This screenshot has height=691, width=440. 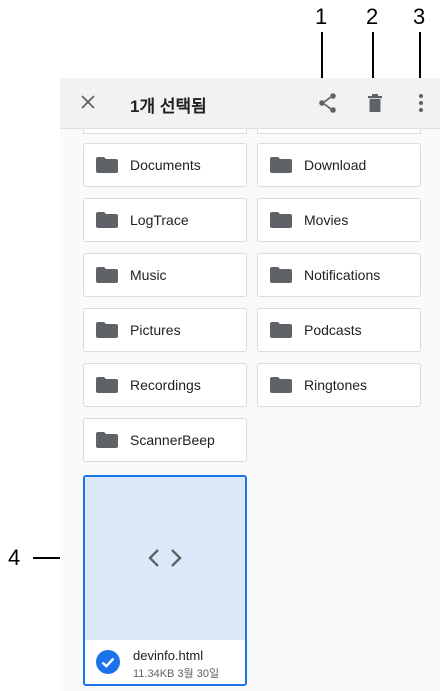 What do you see at coordinates (155, 330) in the screenshot?
I see `folder-label: Pictures` at bounding box center [155, 330].